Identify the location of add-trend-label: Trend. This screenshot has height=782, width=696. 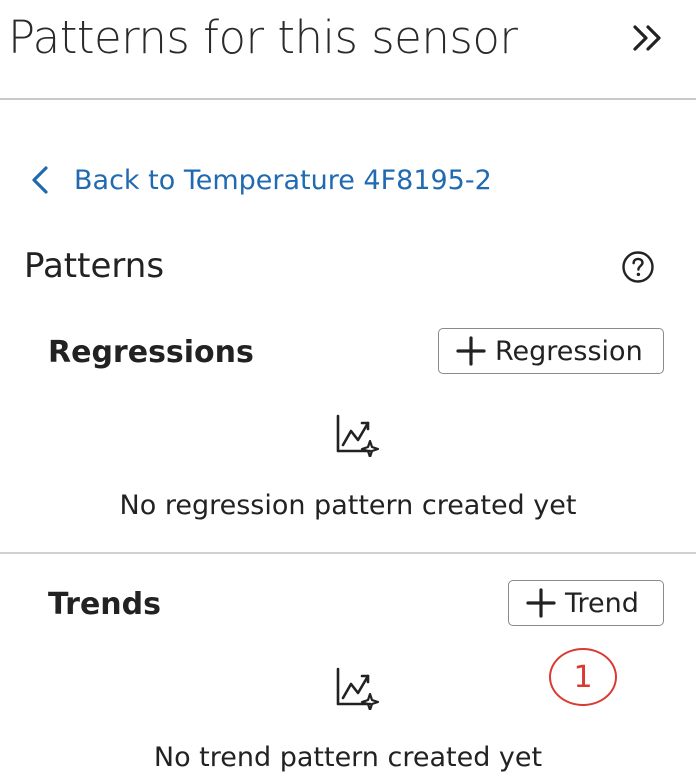
(602, 603).